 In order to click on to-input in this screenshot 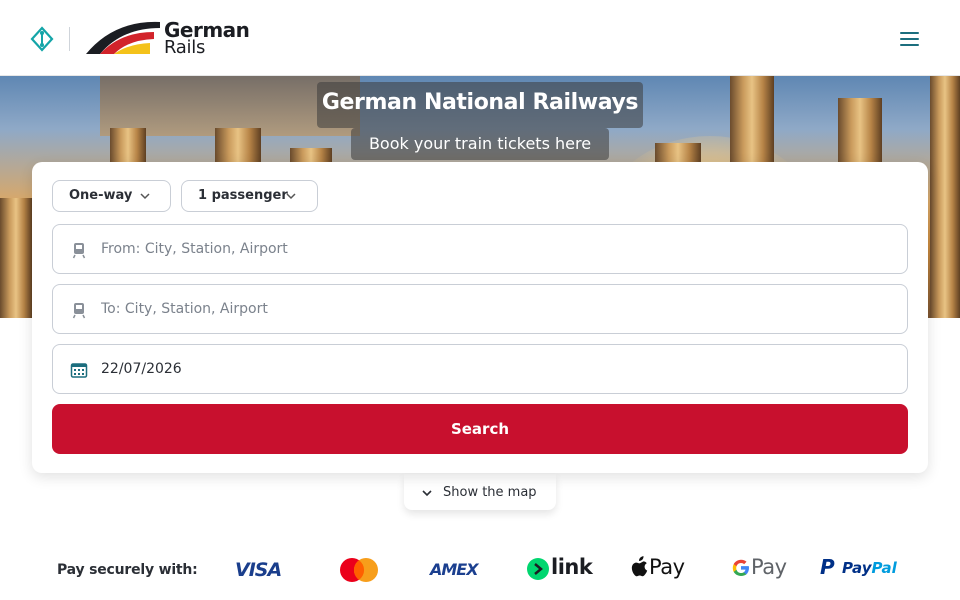, I will do `click(491, 309)`.